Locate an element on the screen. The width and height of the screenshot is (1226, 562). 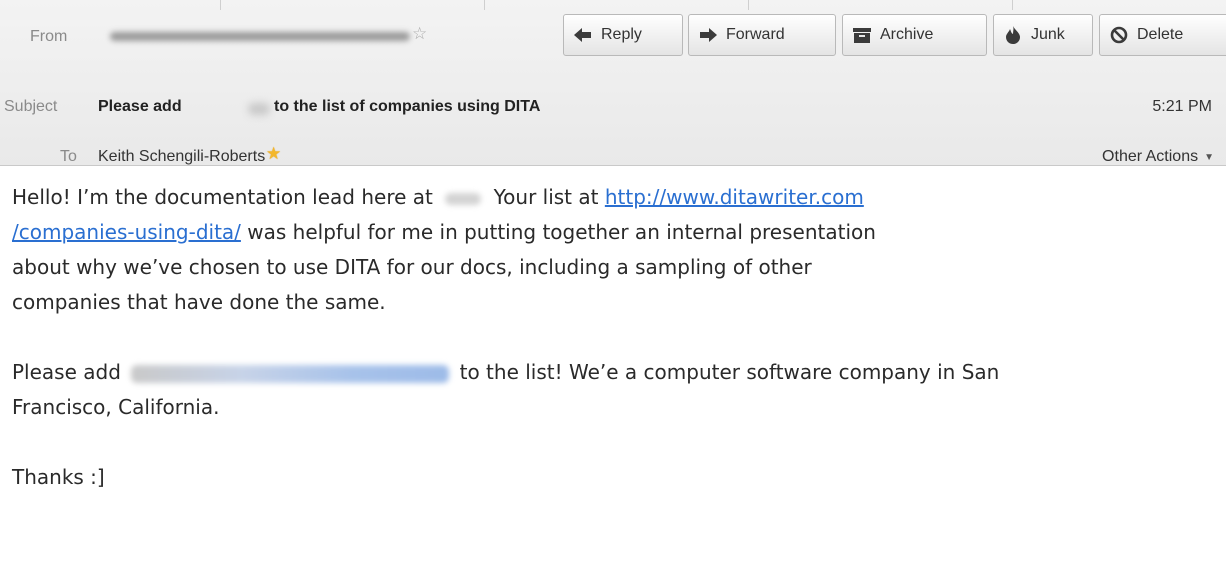
junk-label: Junk is located at coordinates (1048, 34).